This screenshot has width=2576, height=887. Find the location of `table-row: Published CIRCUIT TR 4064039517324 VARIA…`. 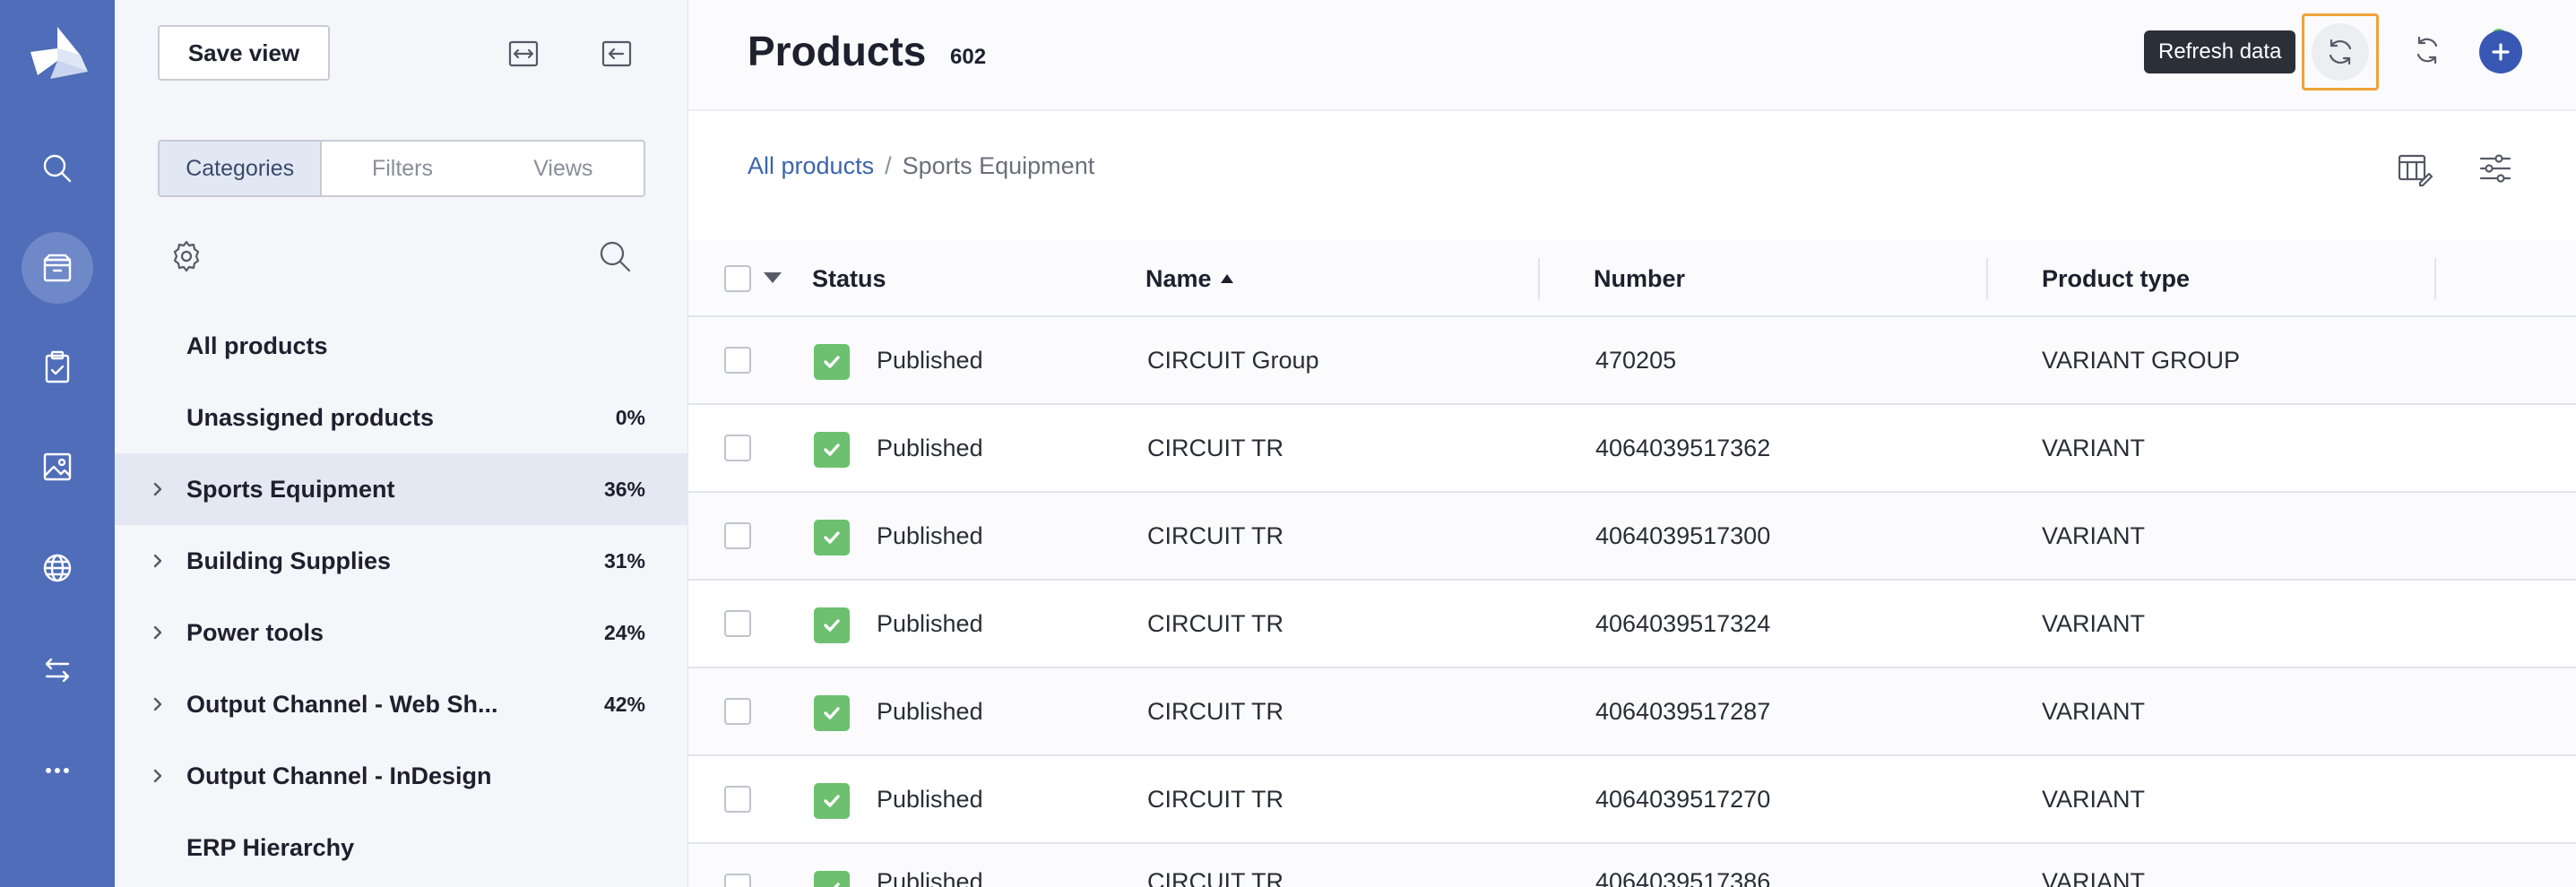

table-row: Published CIRCUIT TR 4064039517324 VARIA… is located at coordinates (1632, 624).